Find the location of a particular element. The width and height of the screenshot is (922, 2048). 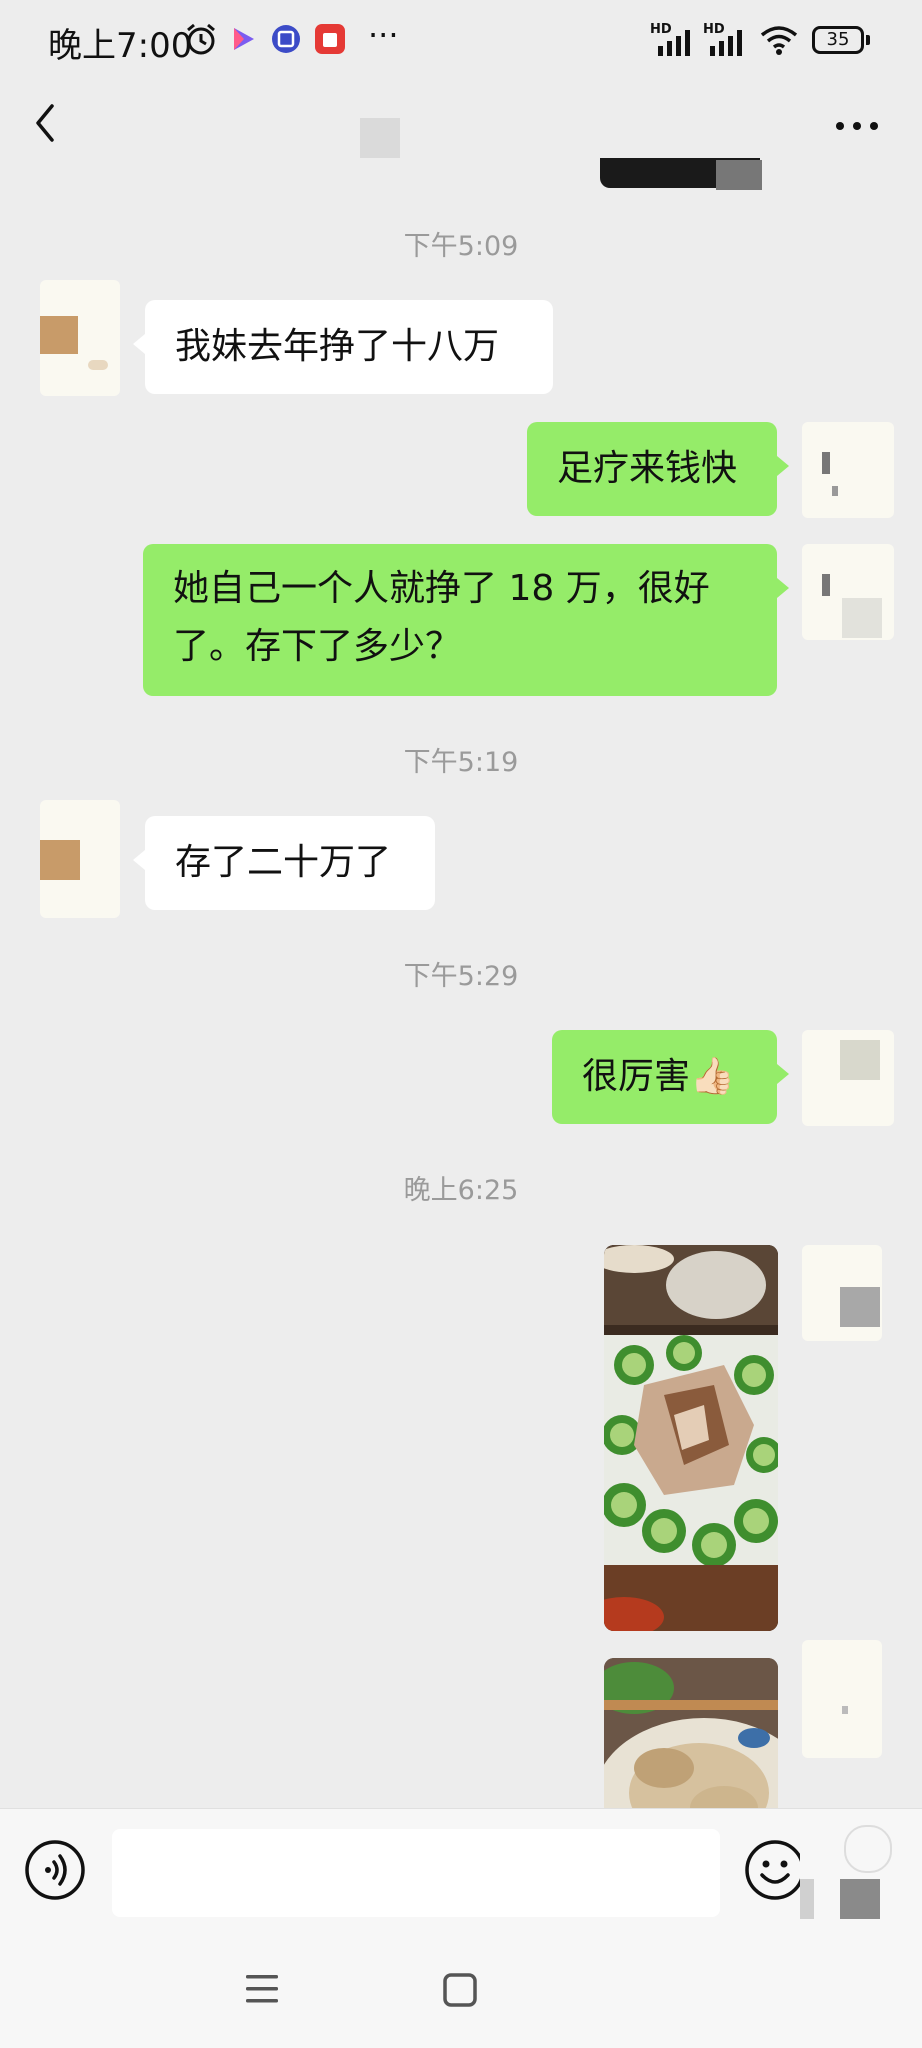

timestamp: 晚上6:25 is located at coordinates (461, 1190).